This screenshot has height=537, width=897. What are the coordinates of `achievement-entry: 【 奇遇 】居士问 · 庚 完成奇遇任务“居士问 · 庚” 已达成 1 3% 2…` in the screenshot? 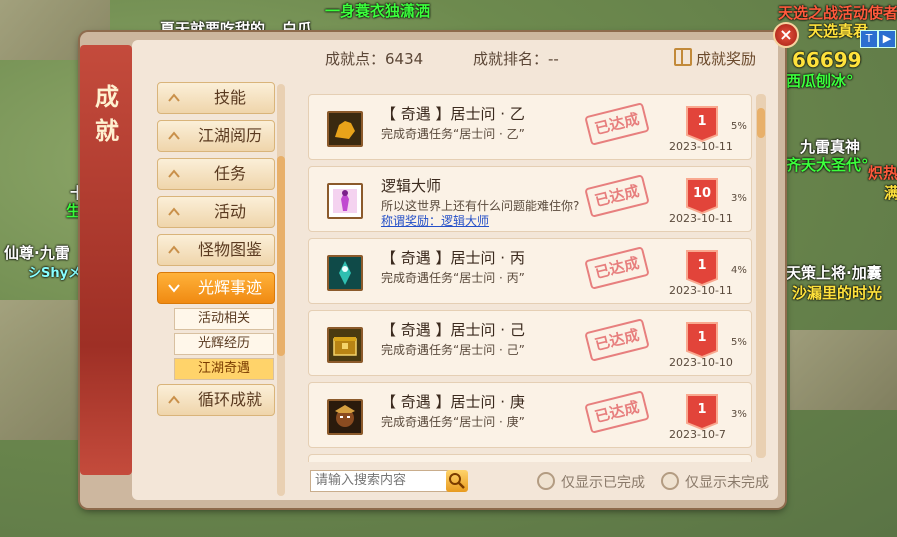 It's located at (530, 415).